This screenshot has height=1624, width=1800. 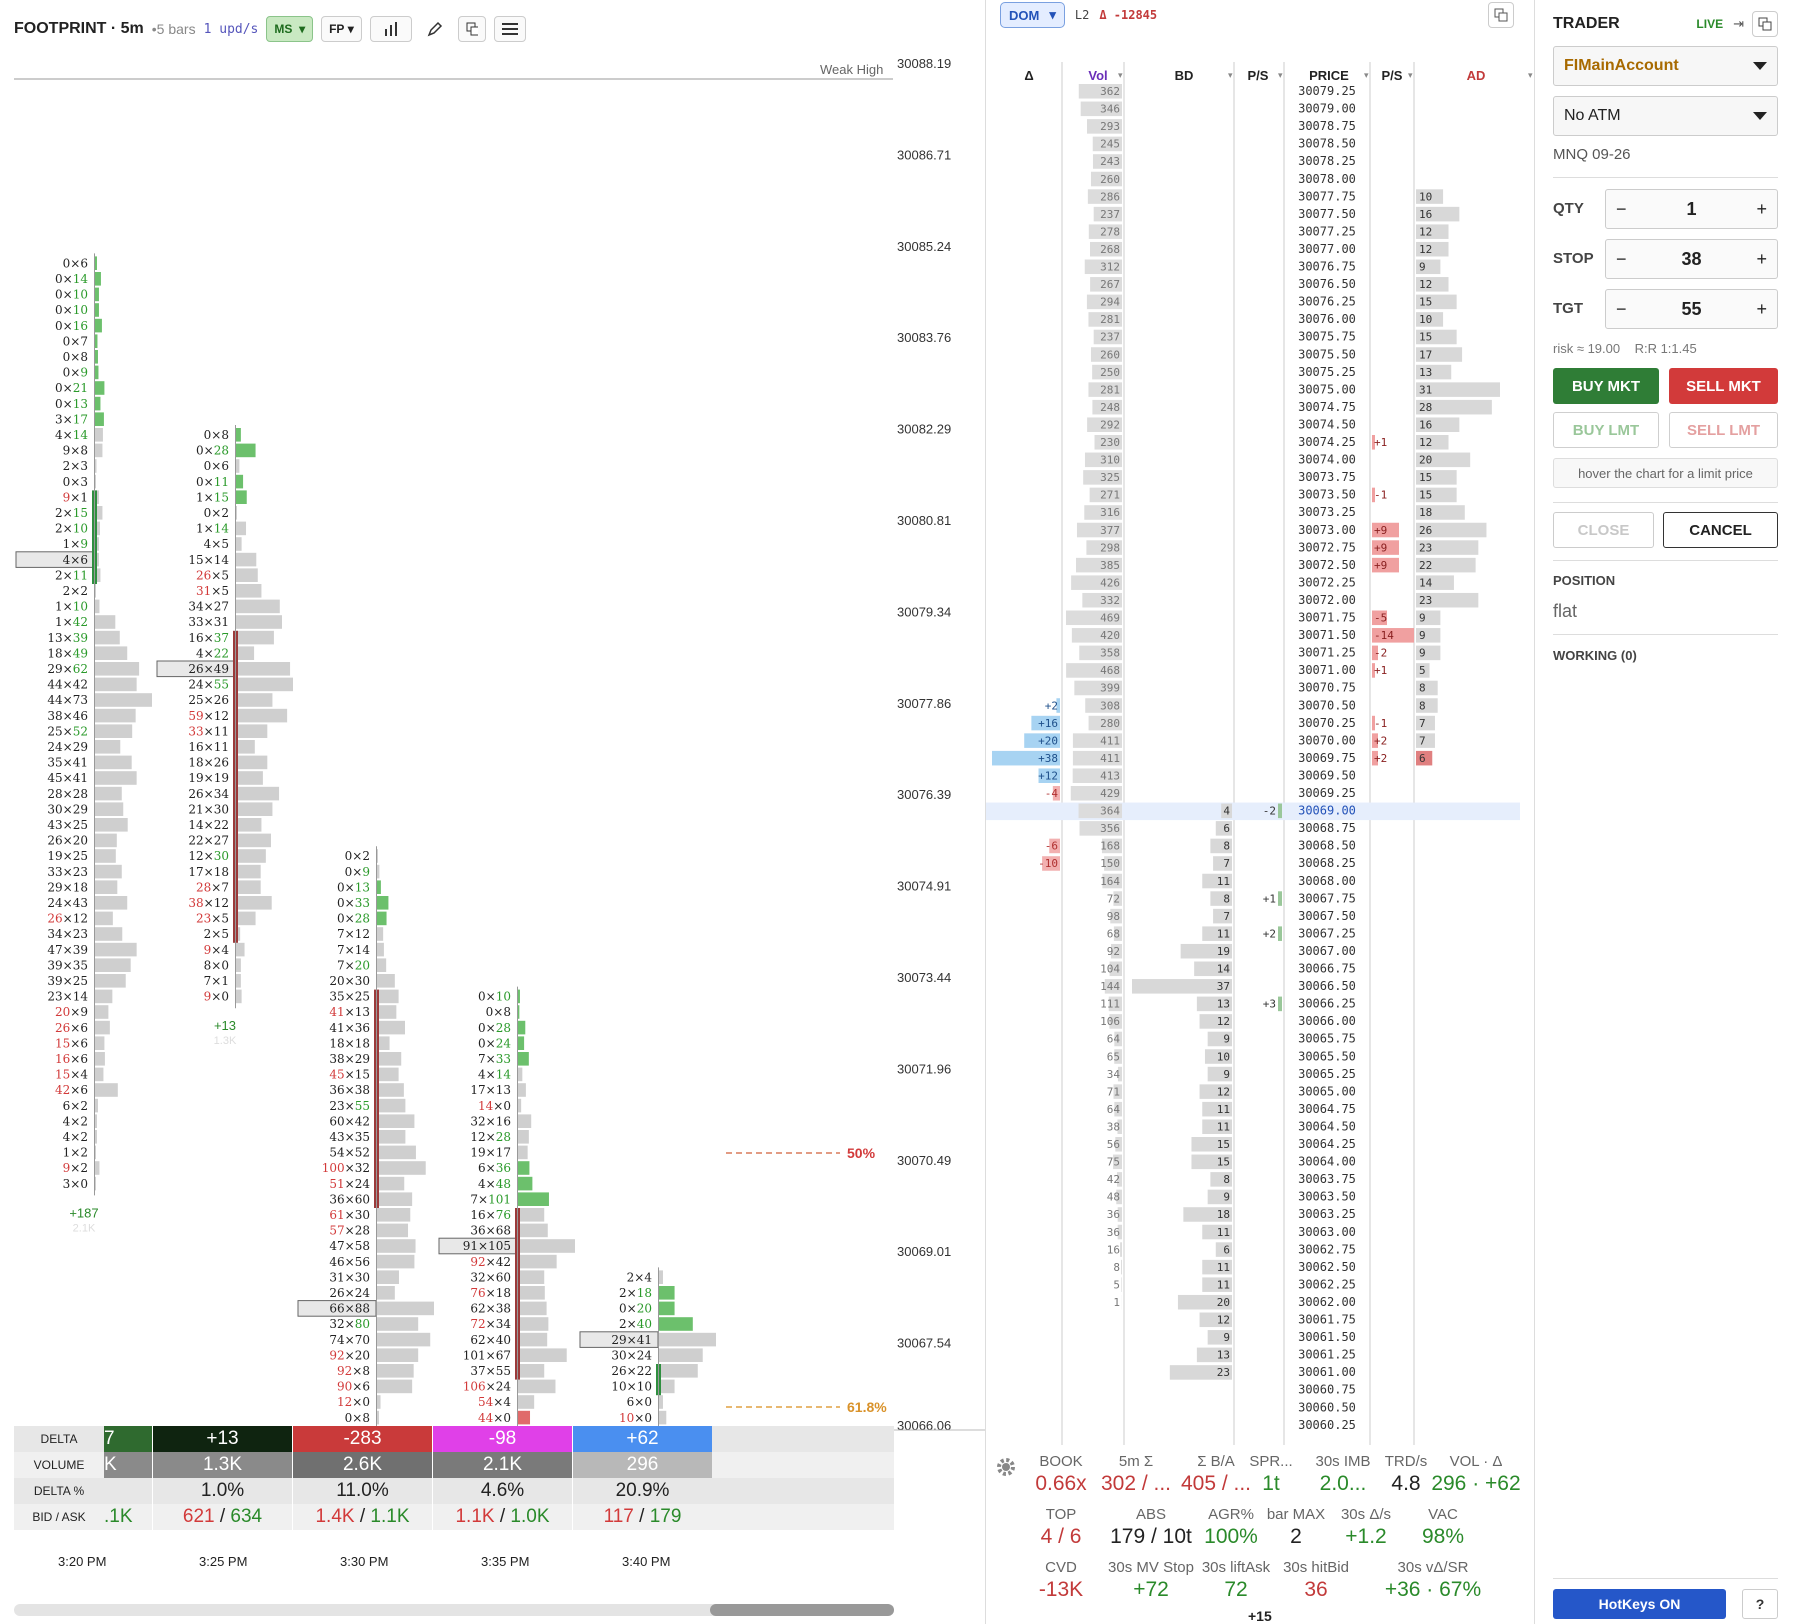 I want to click on tgt-stepper: − 55 +, so click(x=1691, y=309).